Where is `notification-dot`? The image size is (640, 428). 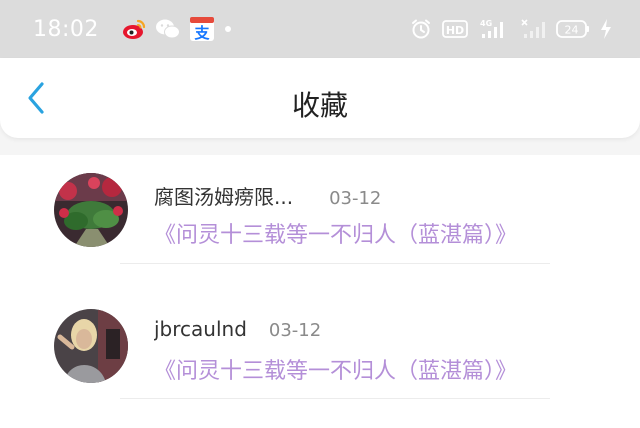 notification-dot is located at coordinates (227, 29).